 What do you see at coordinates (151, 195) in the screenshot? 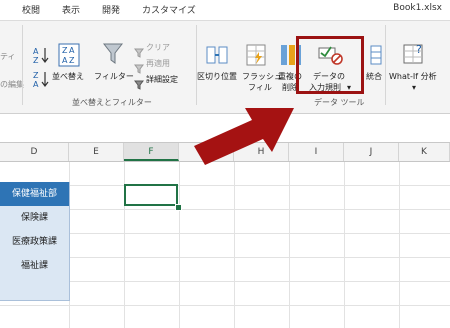
I see `selected-cell` at bounding box center [151, 195].